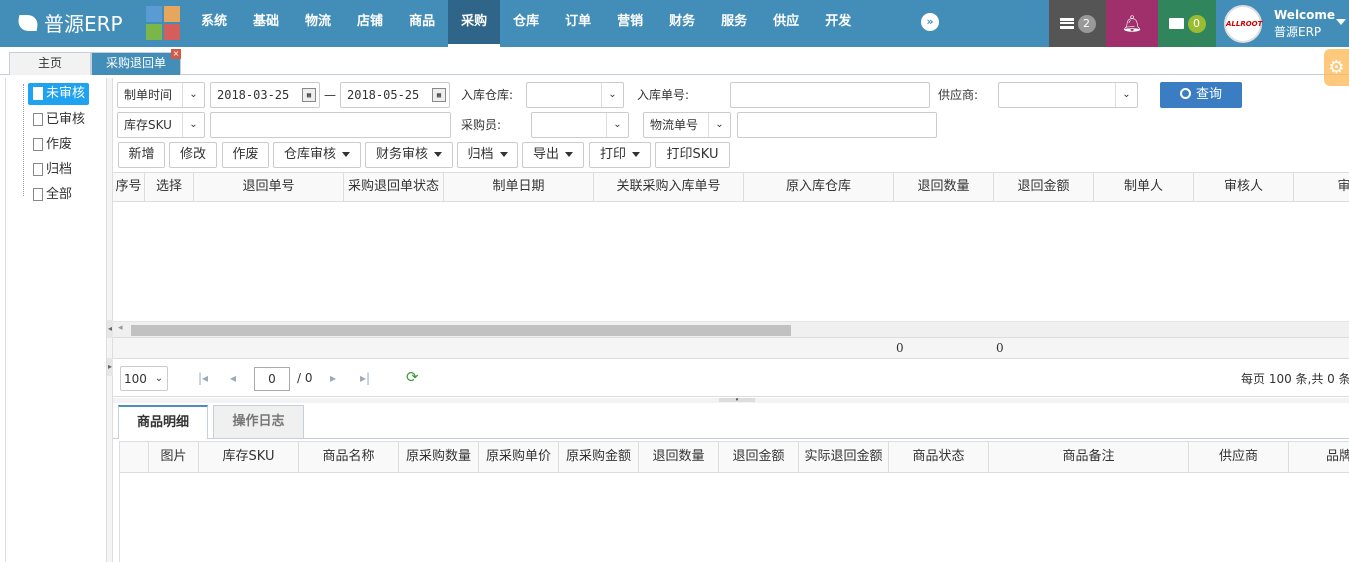 The width and height of the screenshot is (1349, 562). I want to click on col-actual-return-amount: 实际退回金额, so click(844, 457).